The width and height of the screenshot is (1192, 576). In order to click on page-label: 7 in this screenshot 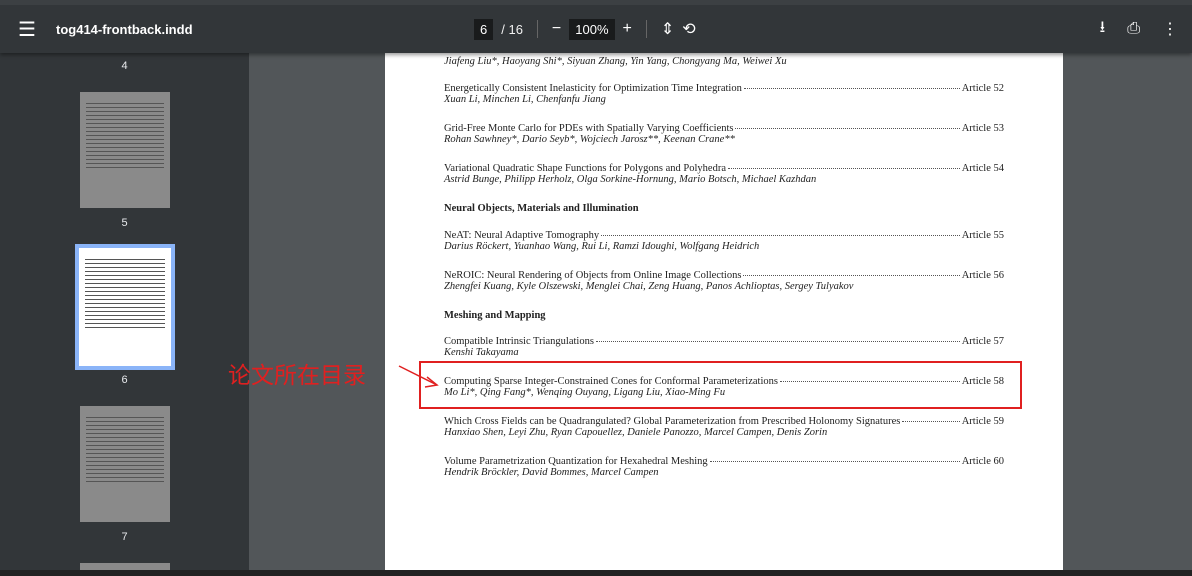, I will do `click(124, 537)`.